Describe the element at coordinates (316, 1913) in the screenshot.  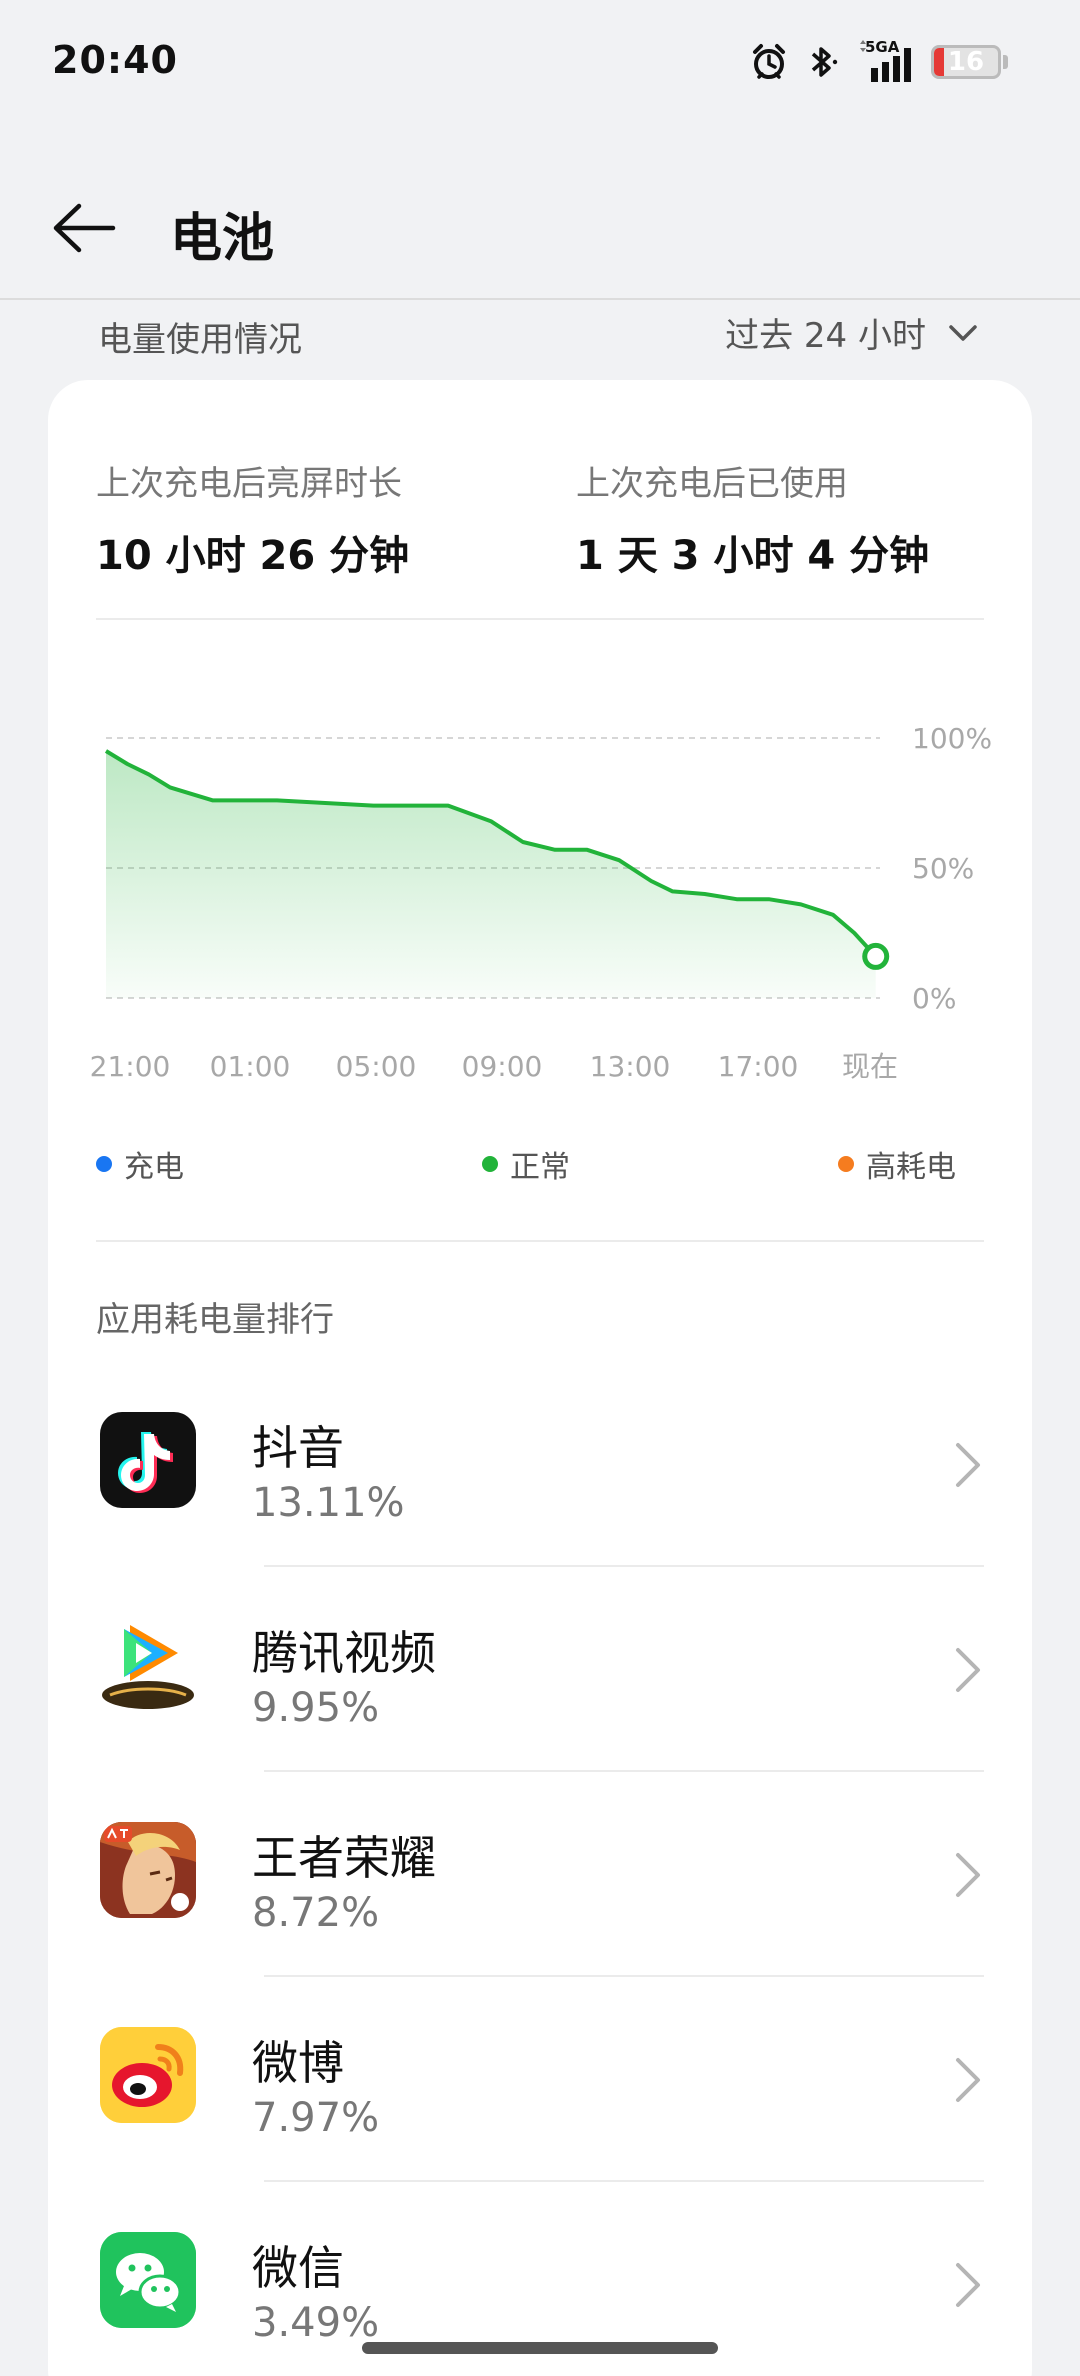
I see `app-percent: 8.72%` at that location.